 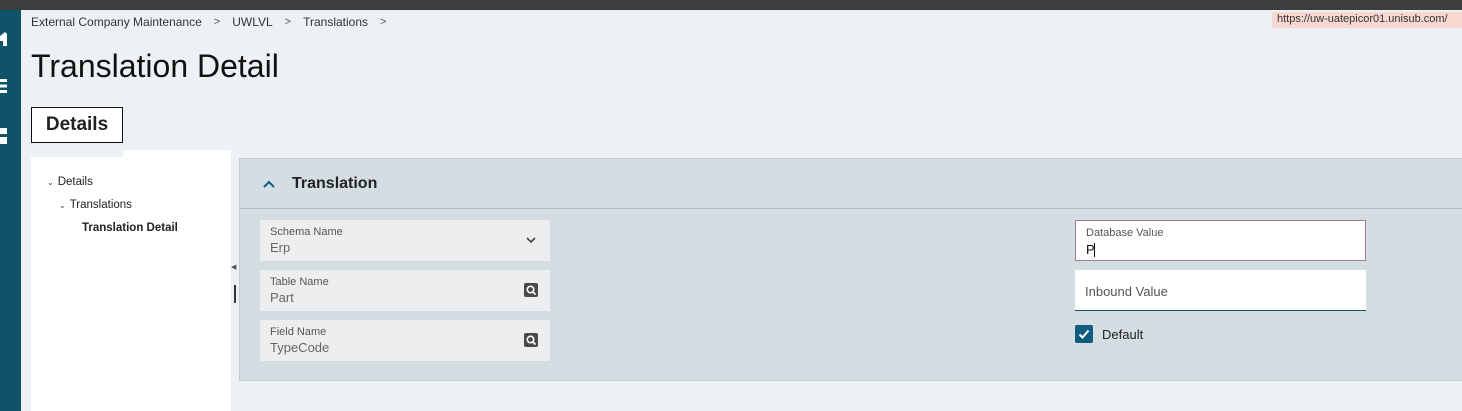 What do you see at coordinates (851, 184) in the screenshot?
I see `panel-header: Translation` at bounding box center [851, 184].